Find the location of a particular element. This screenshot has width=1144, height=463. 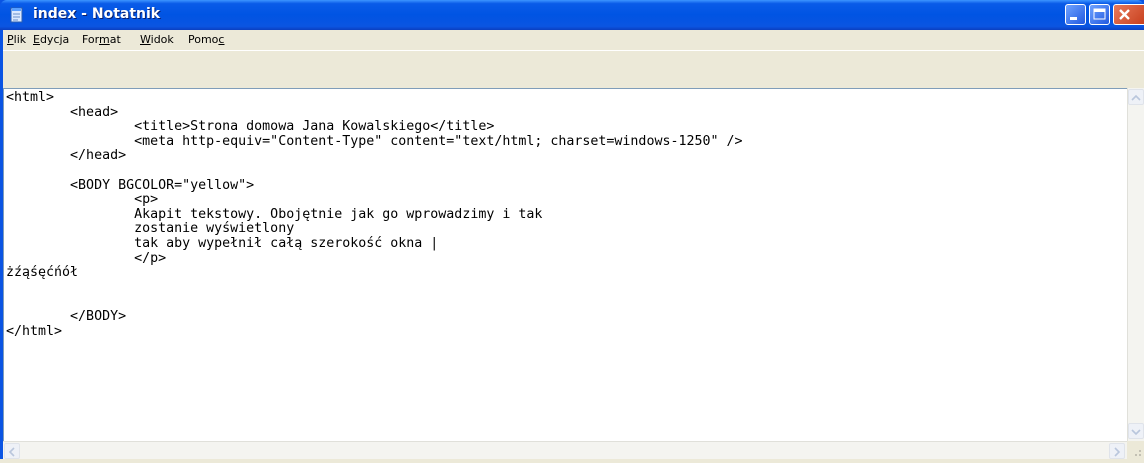

resize-grip-icon is located at coordinates (1138, 453).